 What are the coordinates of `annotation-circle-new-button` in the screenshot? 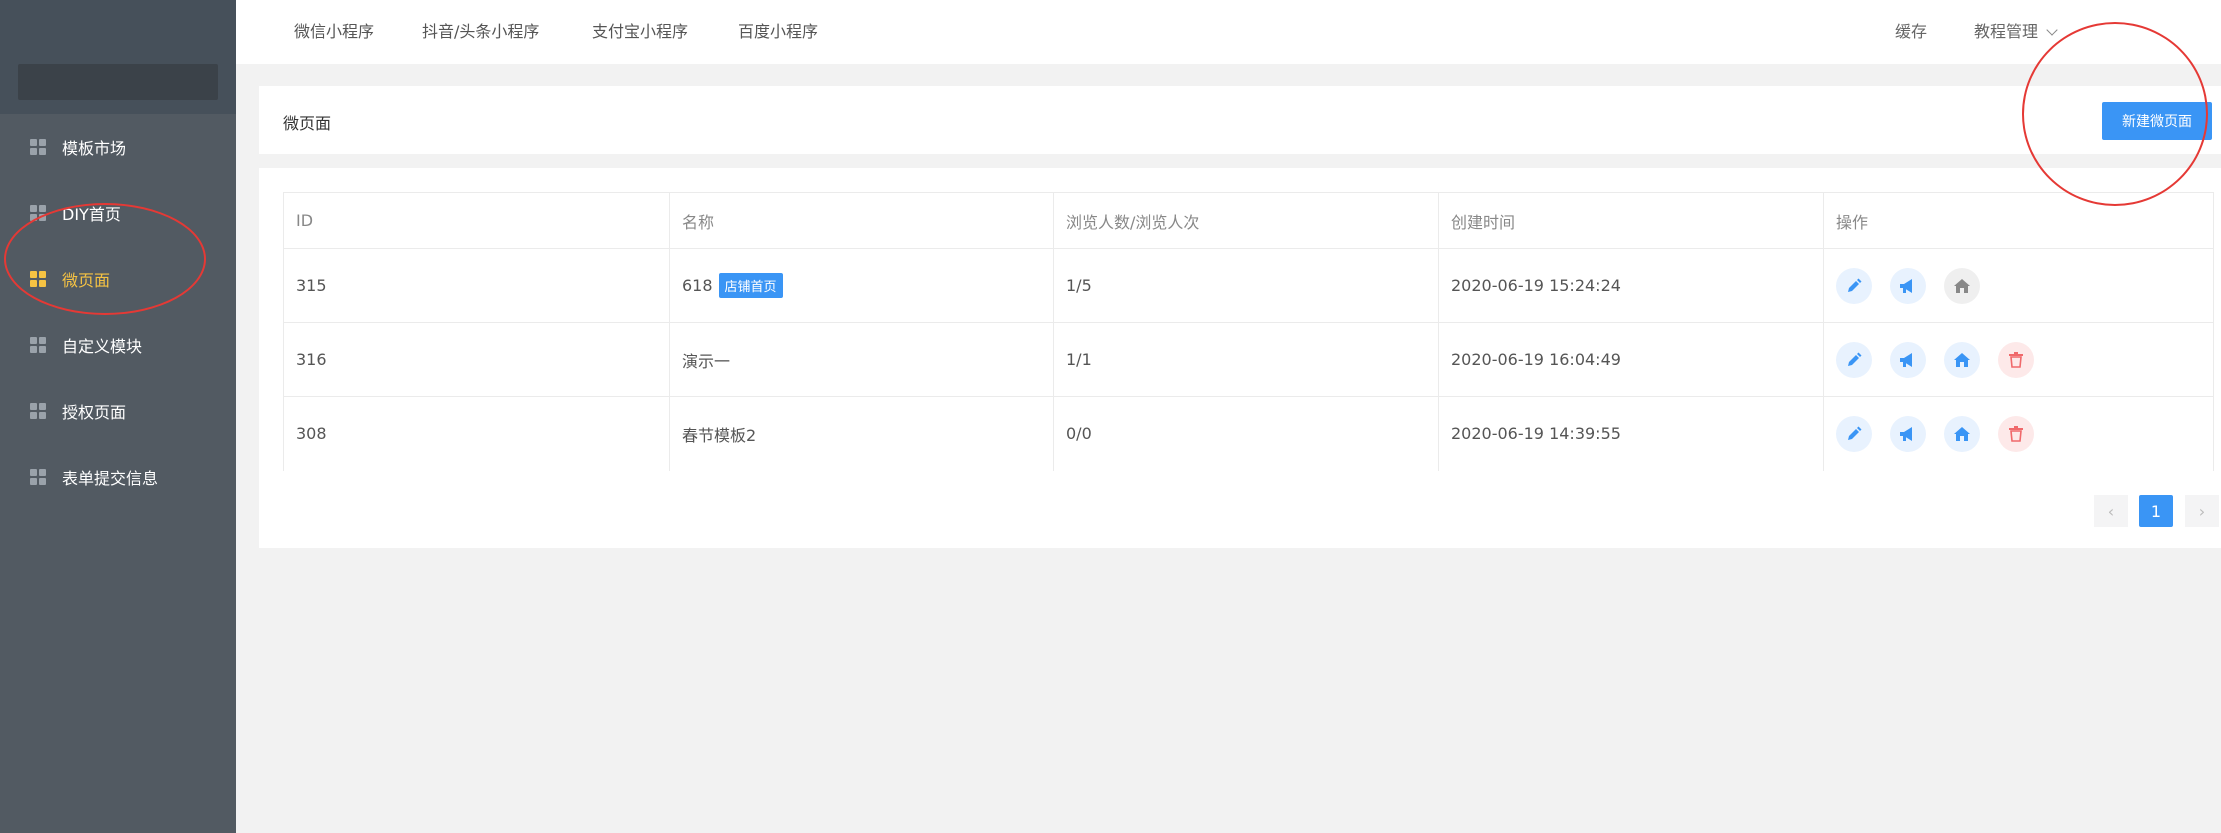 It's located at (2115, 114).